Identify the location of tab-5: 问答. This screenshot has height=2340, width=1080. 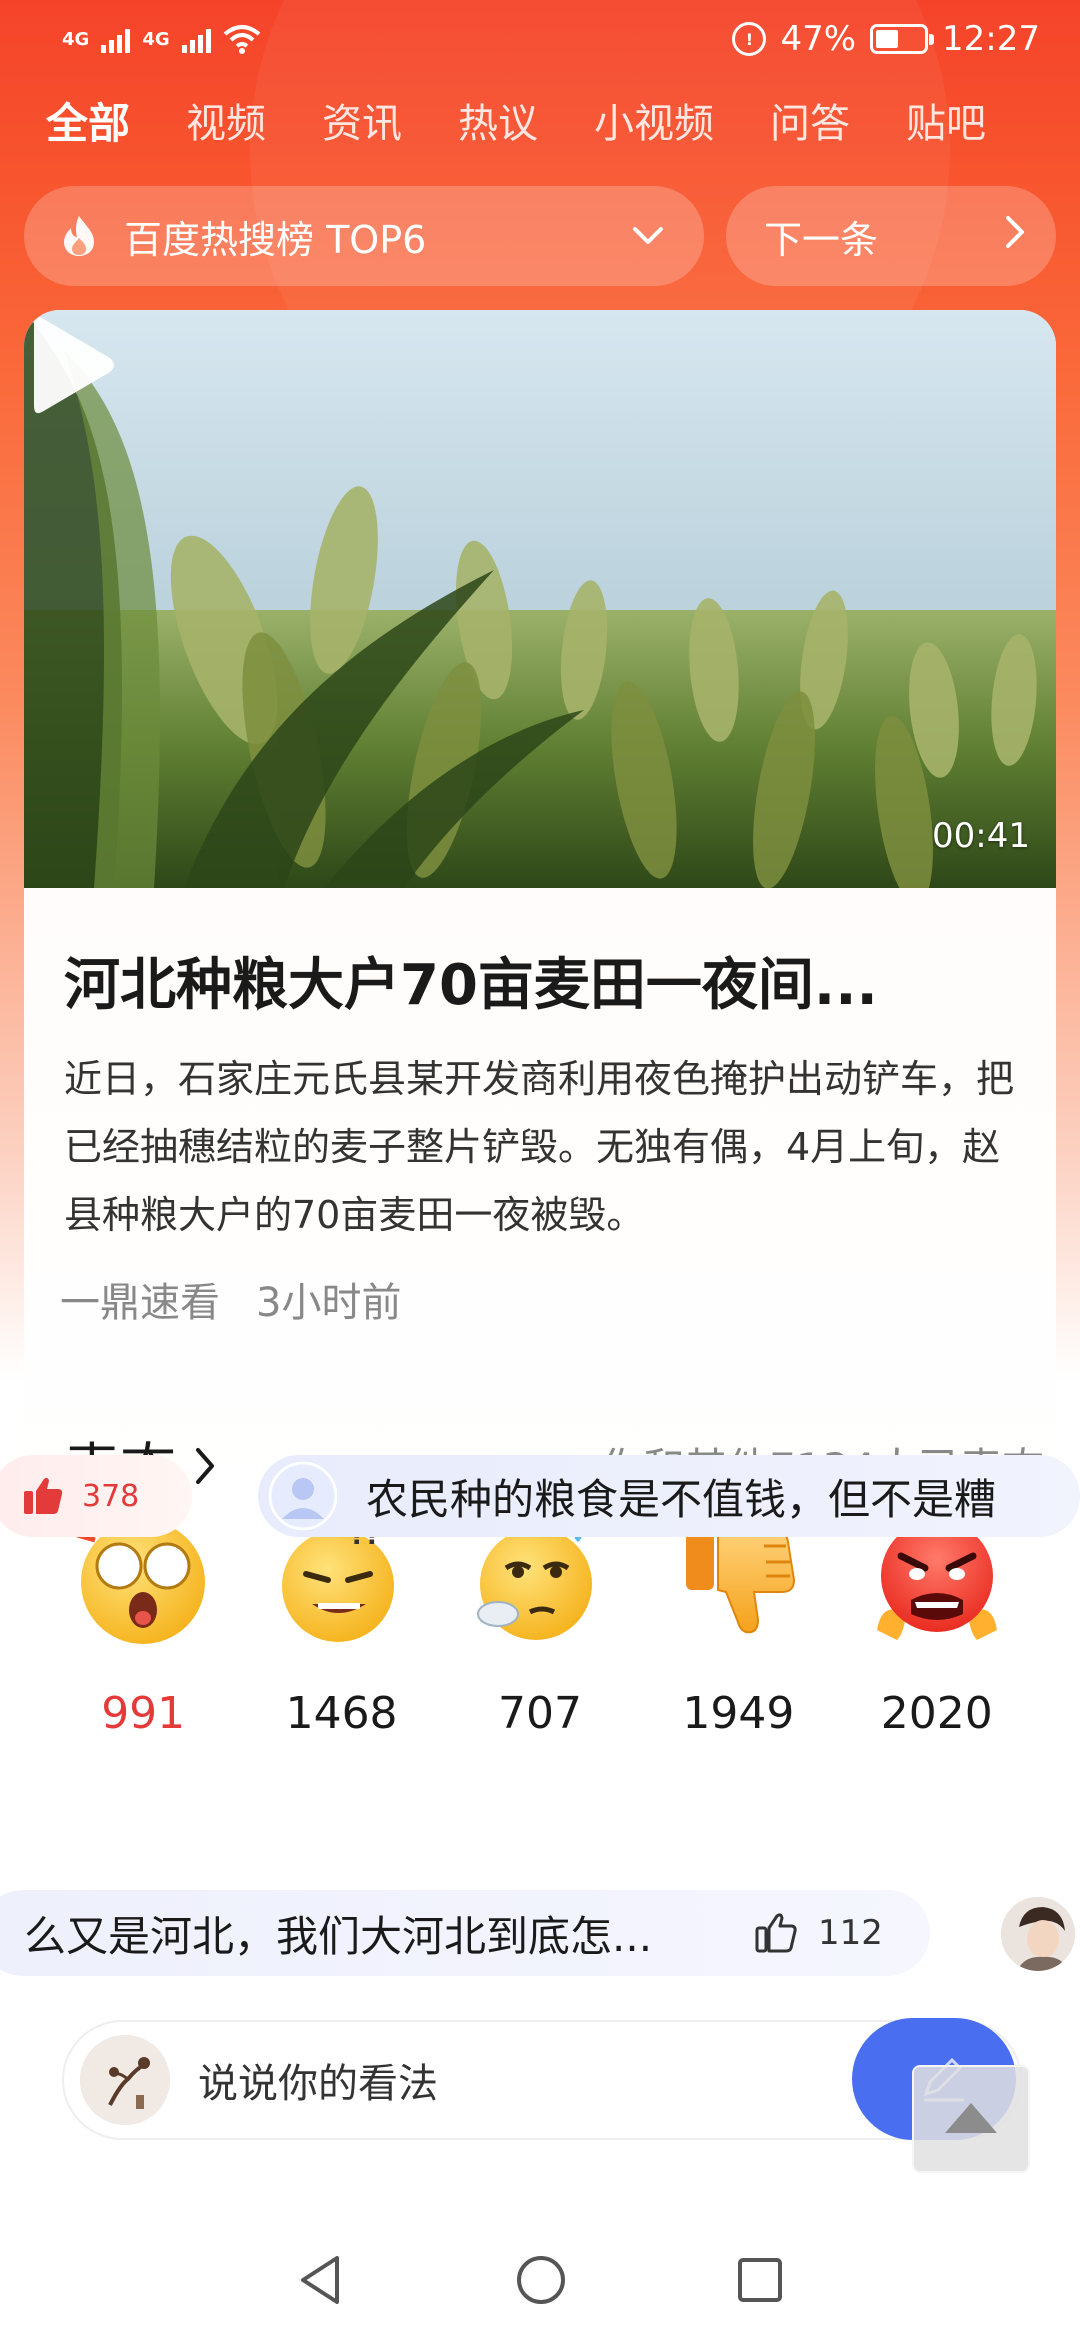
(810, 120).